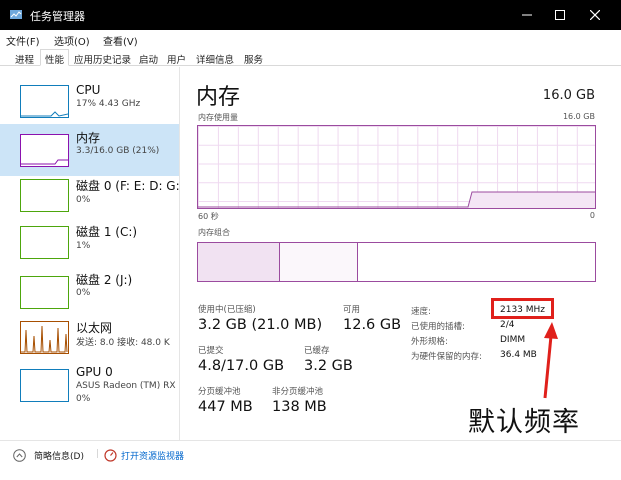  What do you see at coordinates (592, 215) in the screenshot?
I see `time-axis-right: 0` at bounding box center [592, 215].